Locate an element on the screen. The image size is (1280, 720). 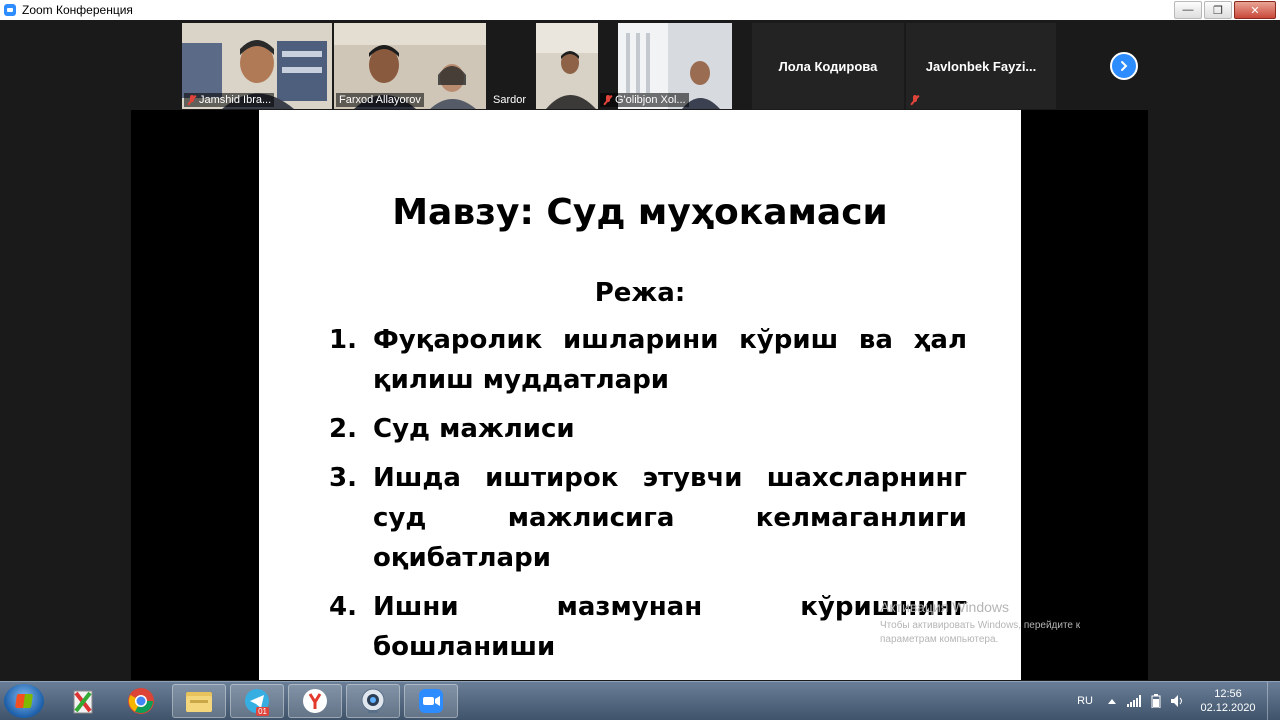
telegram-badge: 01 is located at coordinates (262, 711).